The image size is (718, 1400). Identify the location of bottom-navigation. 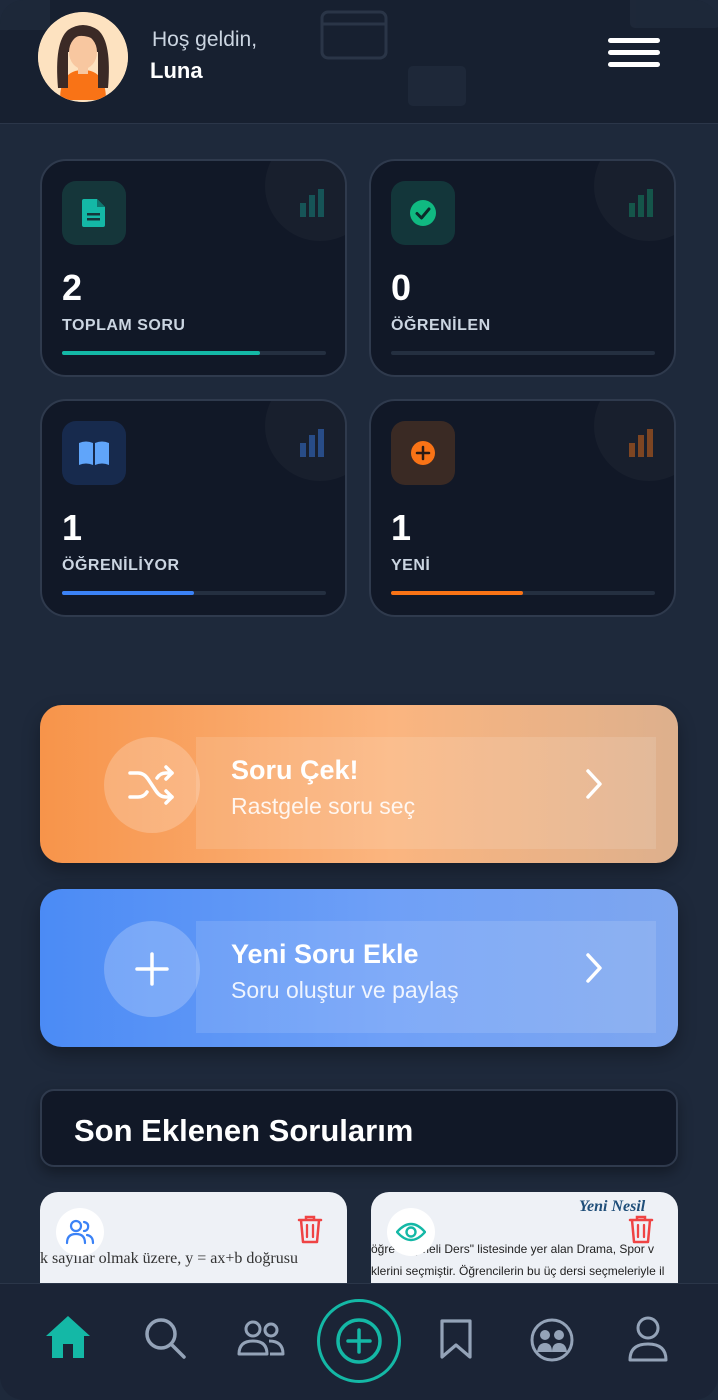
(359, 1341).